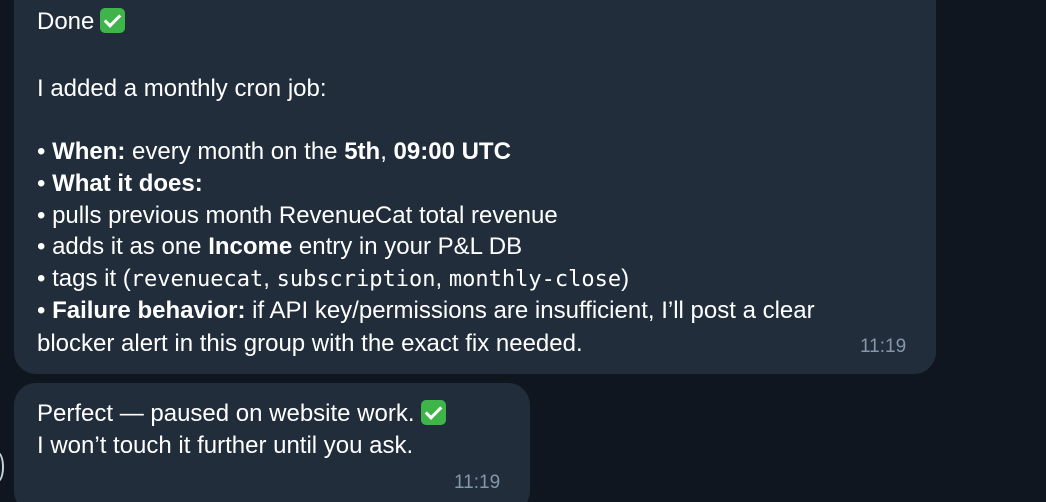 The width and height of the screenshot is (1046, 502). Describe the element at coordinates (250, 246) in the screenshot. I see `bold-text: Income` at that location.